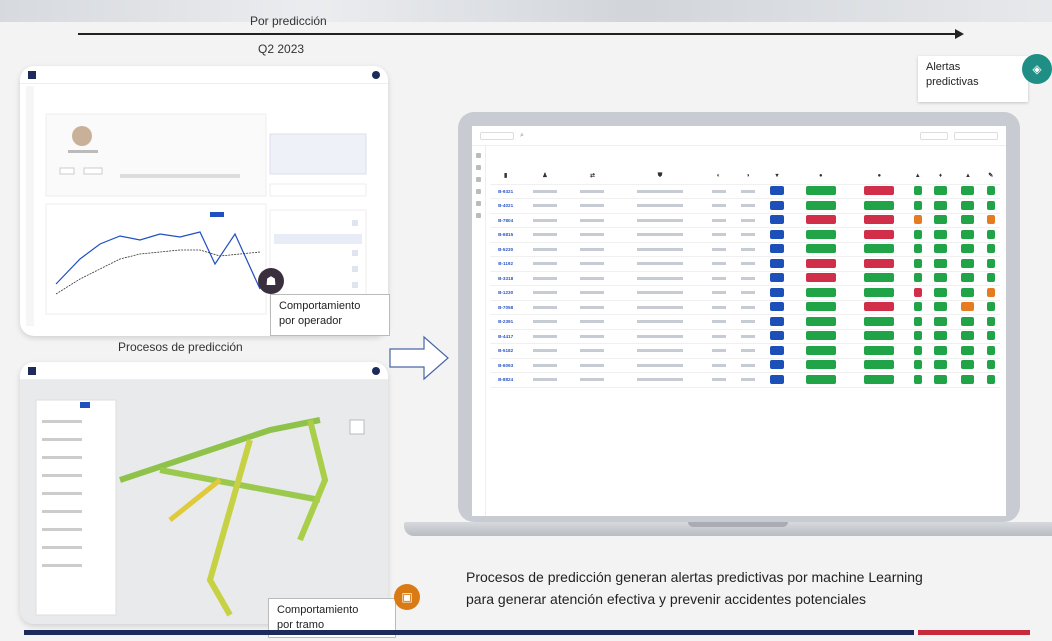 Image resolution: width=1052 pixels, height=641 pixels. What do you see at coordinates (974, 632) in the screenshot?
I see `bottom-bar-red` at bounding box center [974, 632].